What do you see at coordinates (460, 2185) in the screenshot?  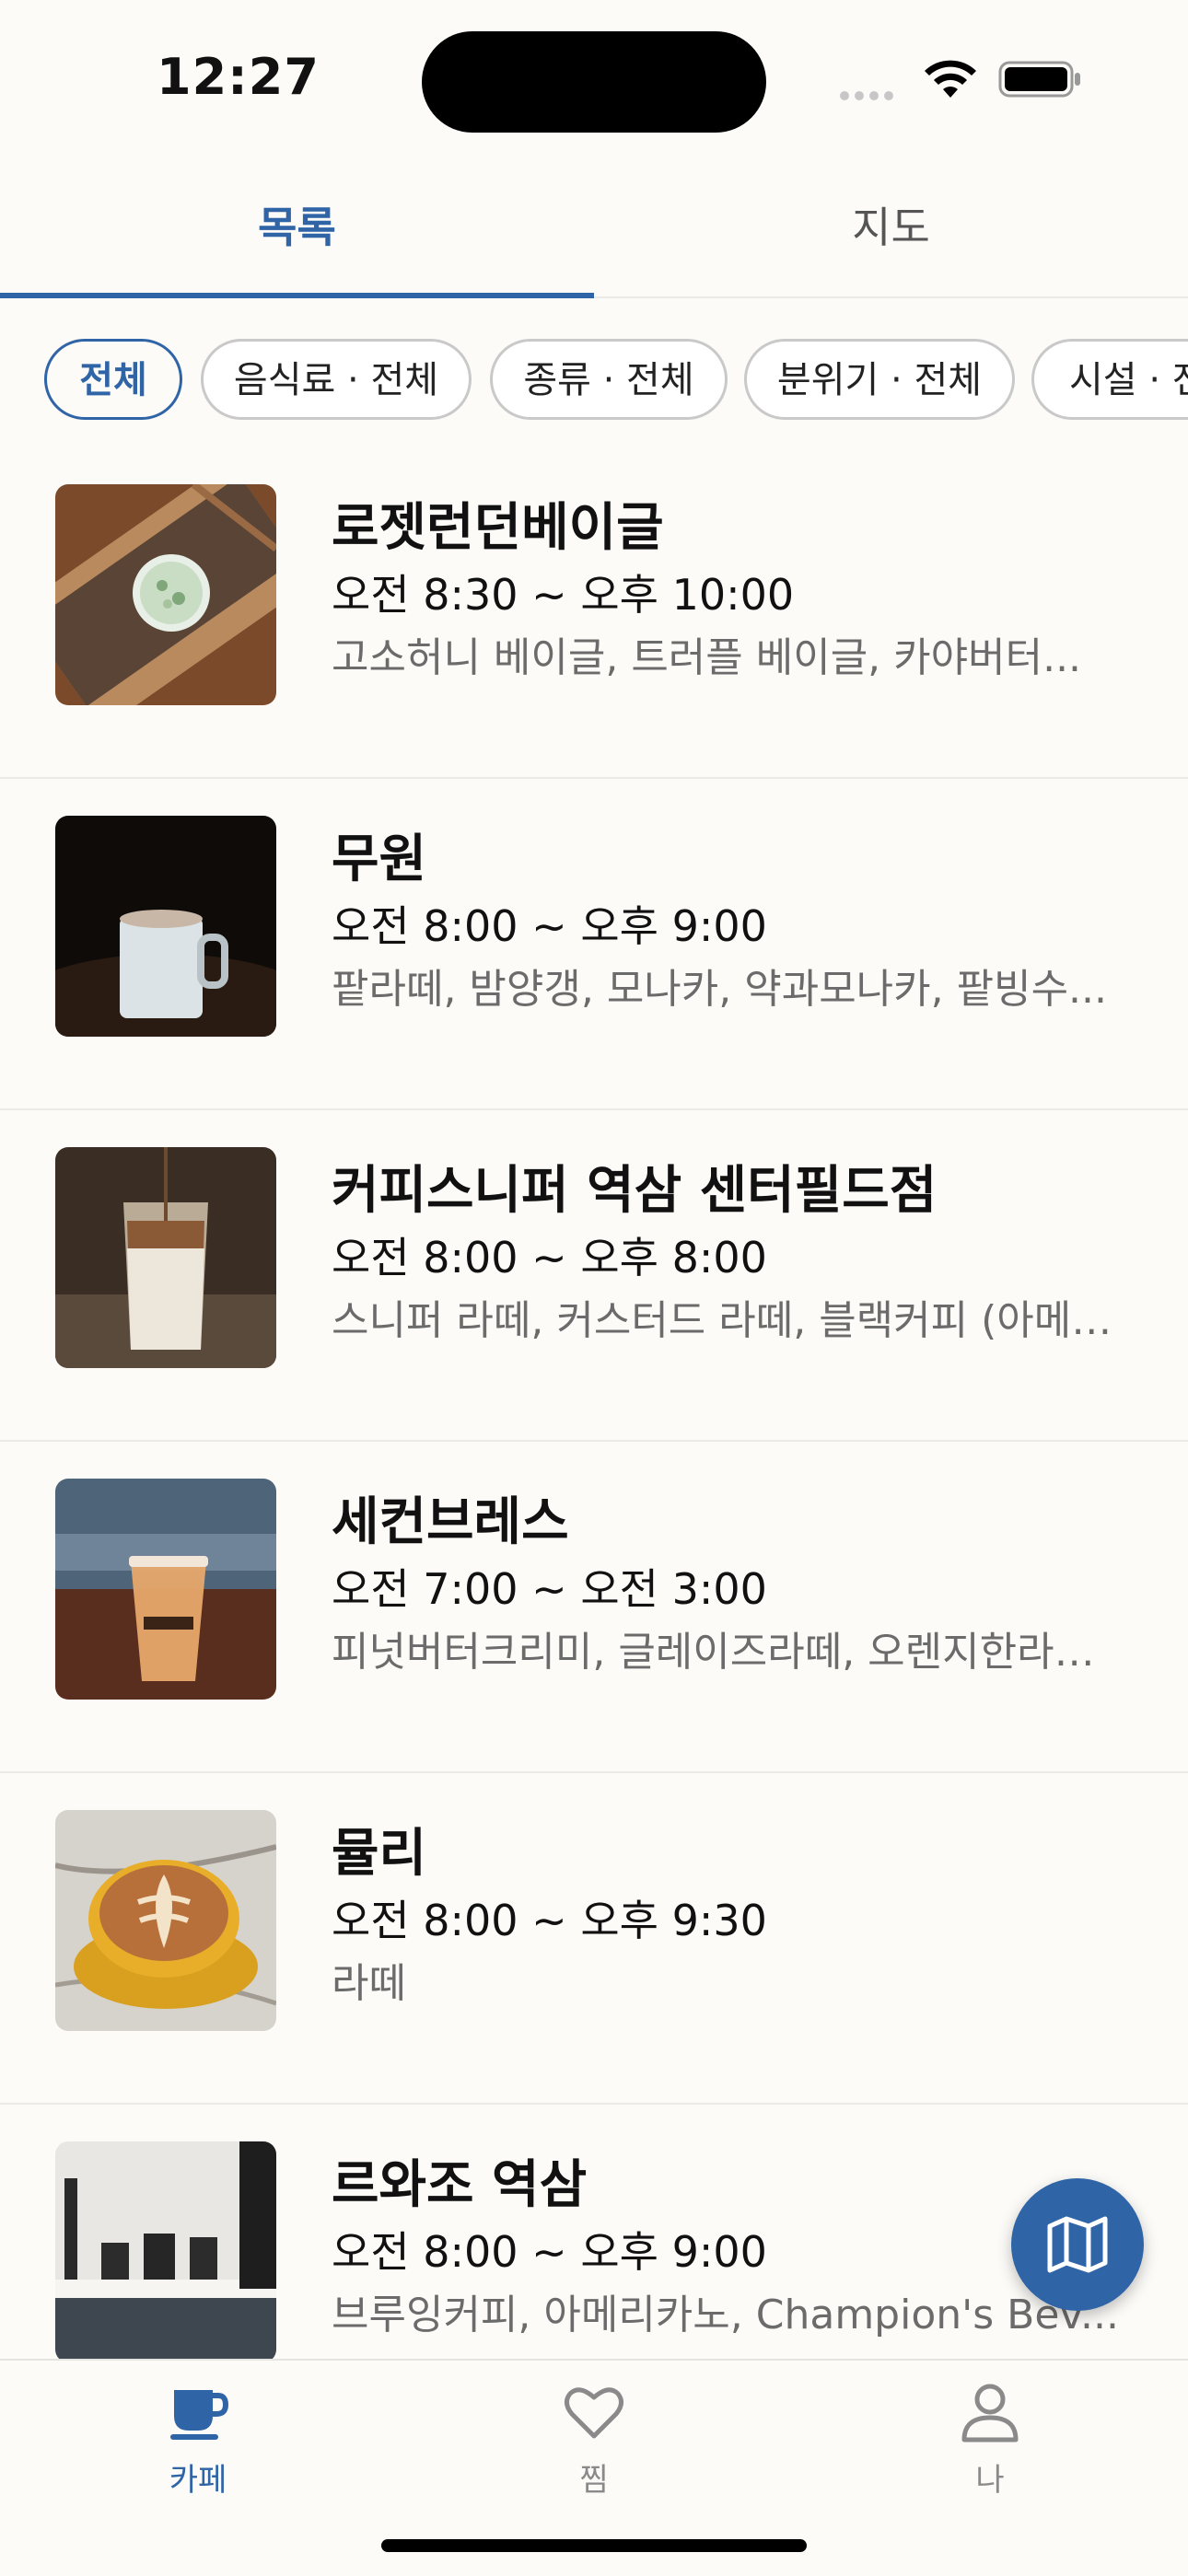 I see `cafe-name: 르와조 역삼` at bounding box center [460, 2185].